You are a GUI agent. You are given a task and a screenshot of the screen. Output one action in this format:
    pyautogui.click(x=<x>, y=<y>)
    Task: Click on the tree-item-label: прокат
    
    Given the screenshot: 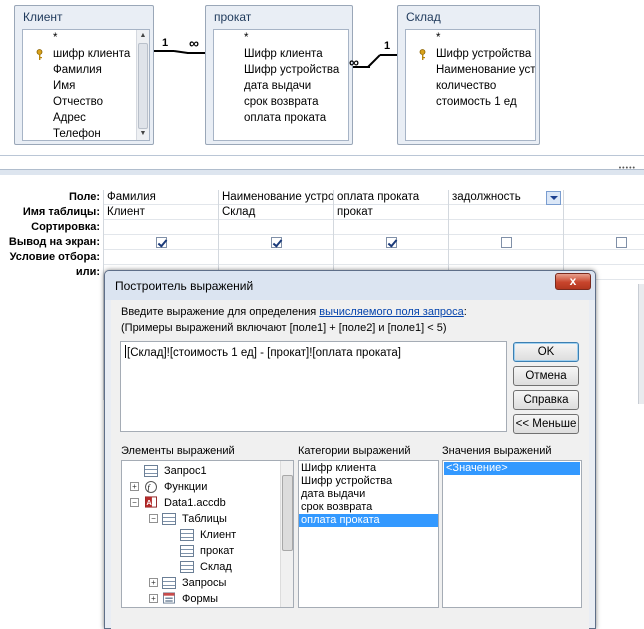 What is the action you would take?
    pyautogui.click(x=217, y=551)
    